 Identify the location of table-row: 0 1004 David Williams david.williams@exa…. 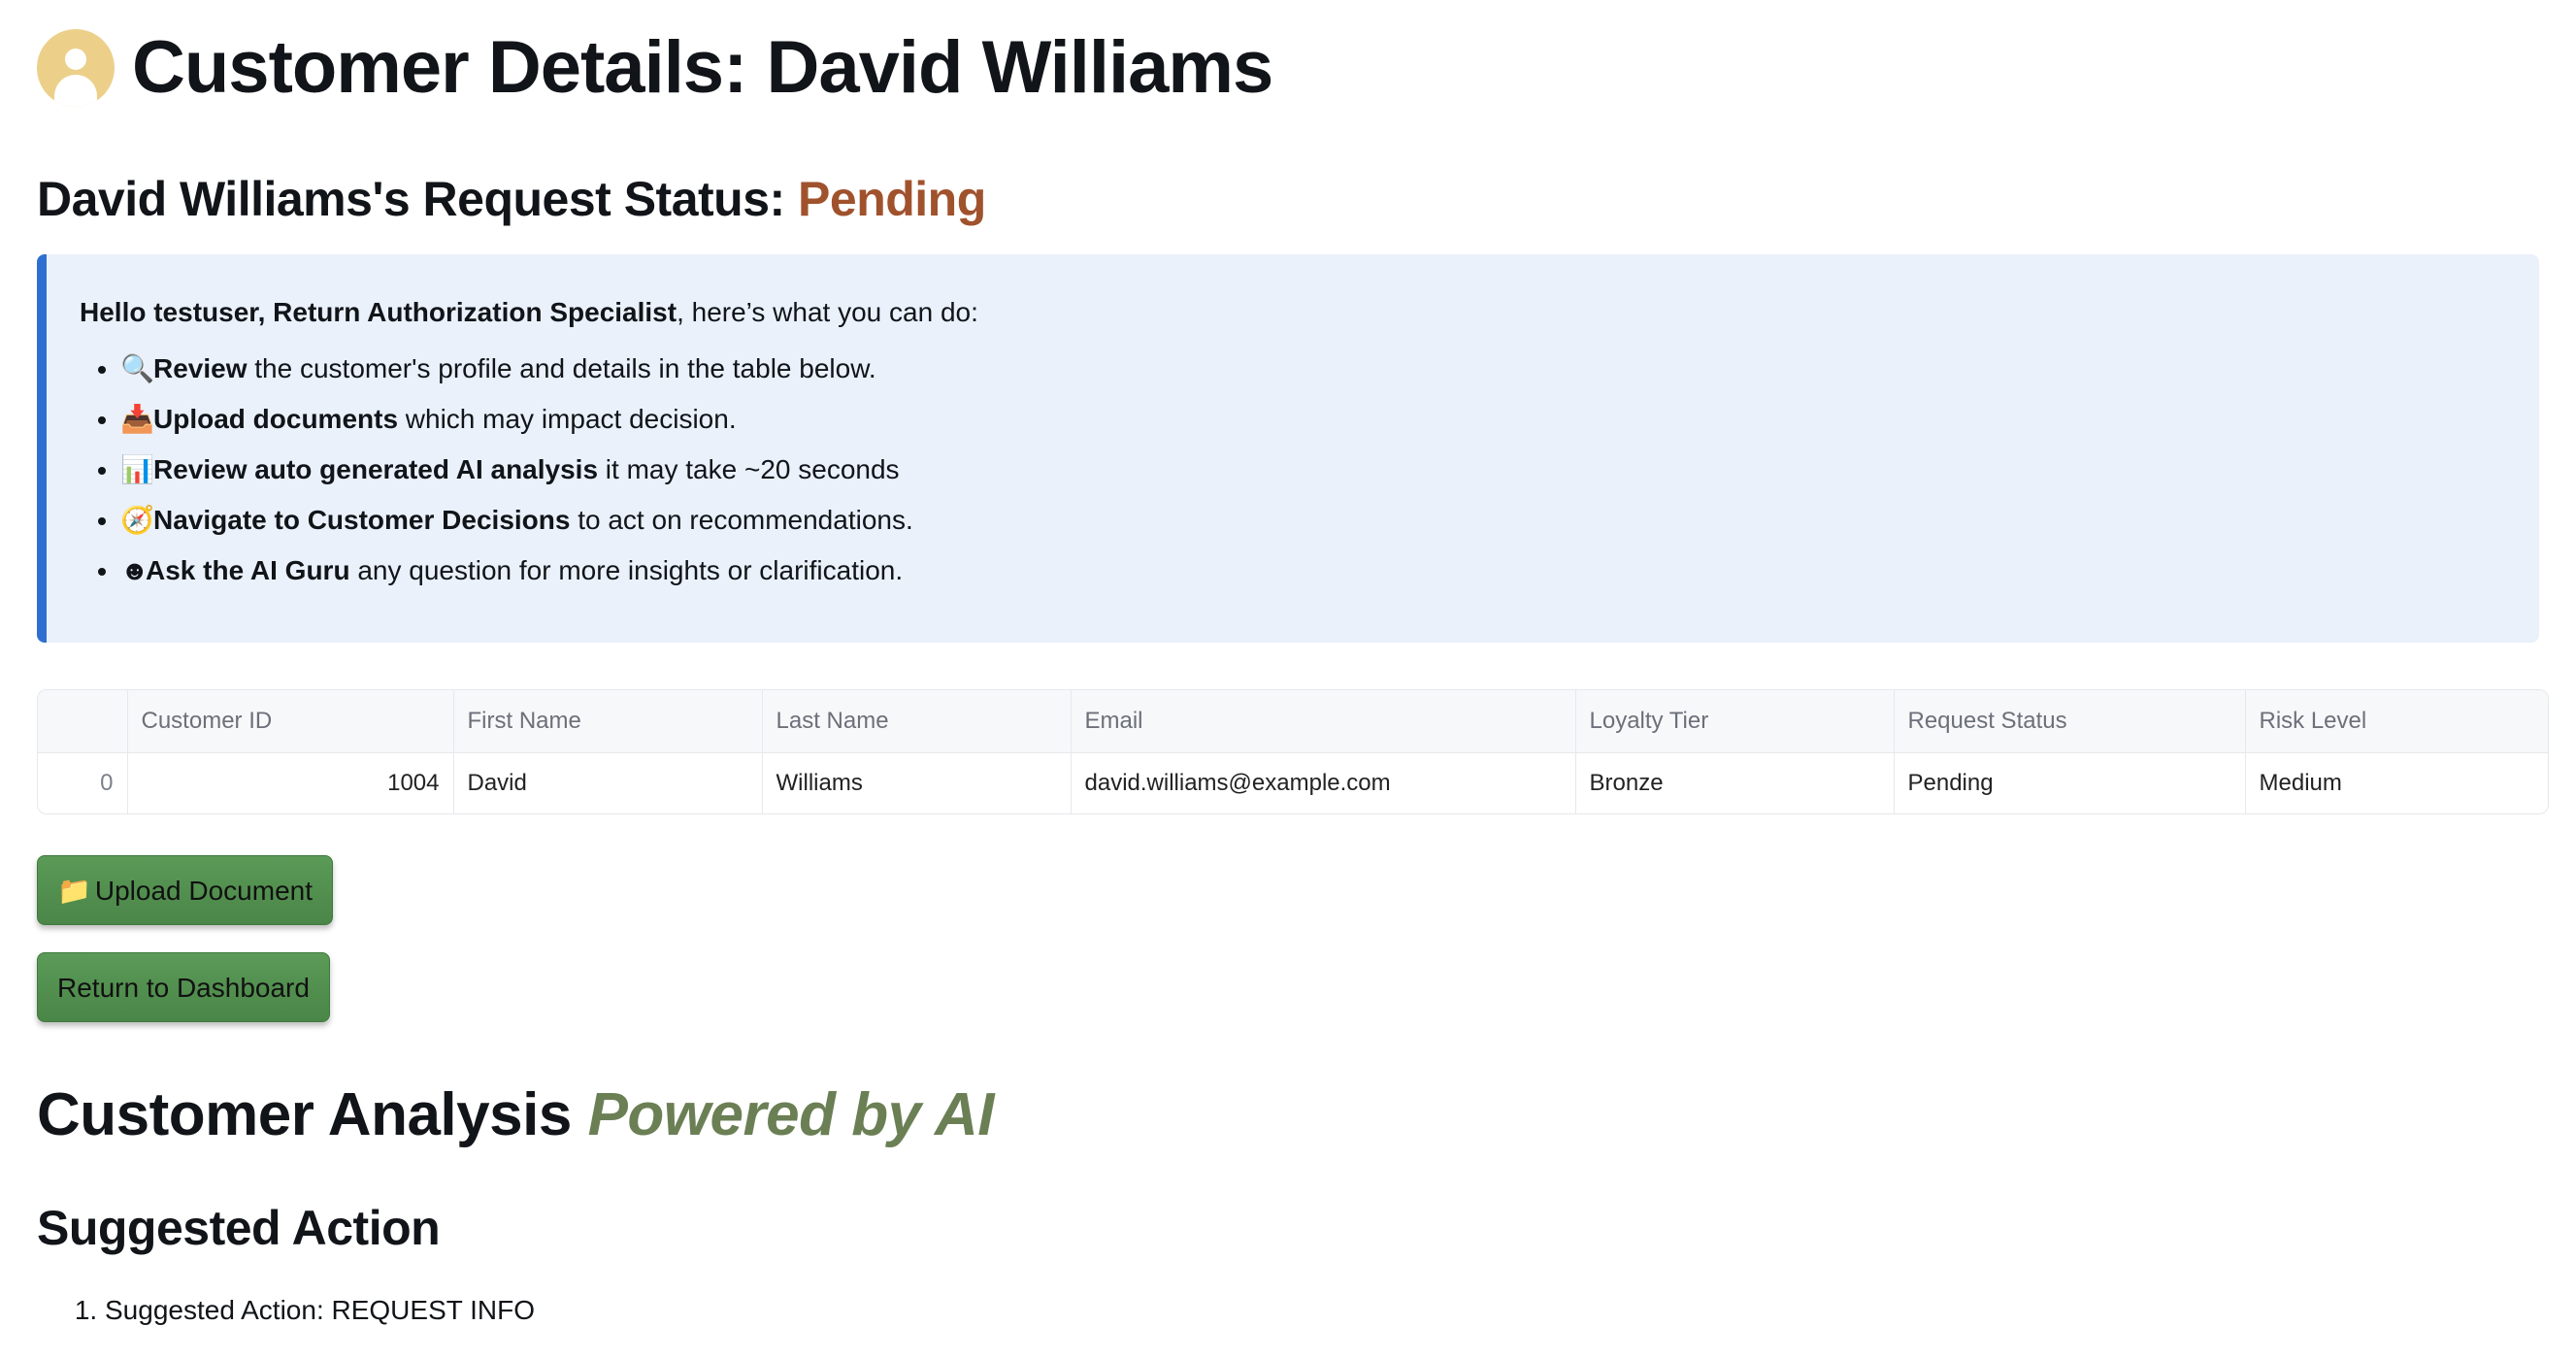
(1293, 783).